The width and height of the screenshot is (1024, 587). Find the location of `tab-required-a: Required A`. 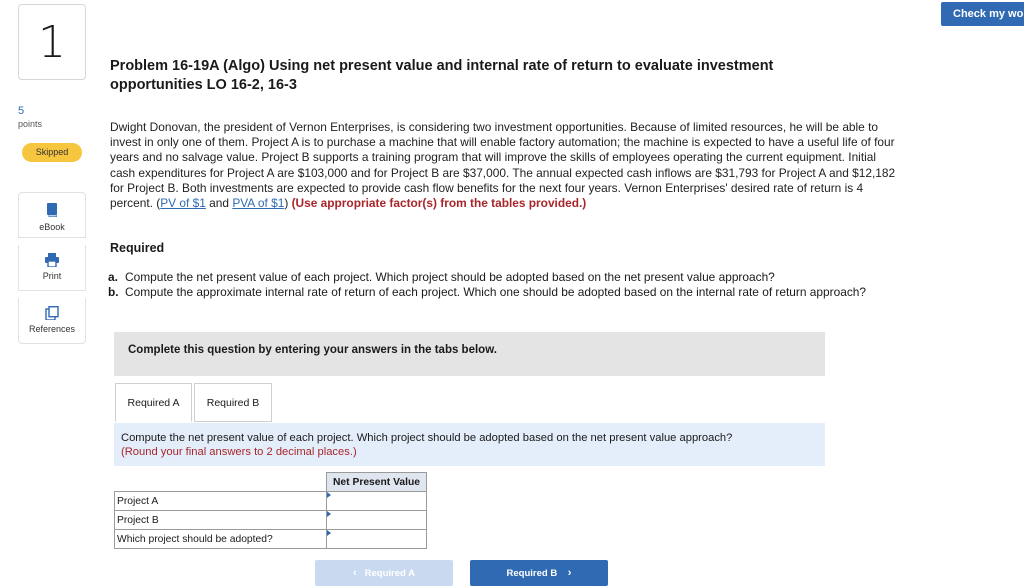

tab-required-a: Required A is located at coordinates (153, 402).